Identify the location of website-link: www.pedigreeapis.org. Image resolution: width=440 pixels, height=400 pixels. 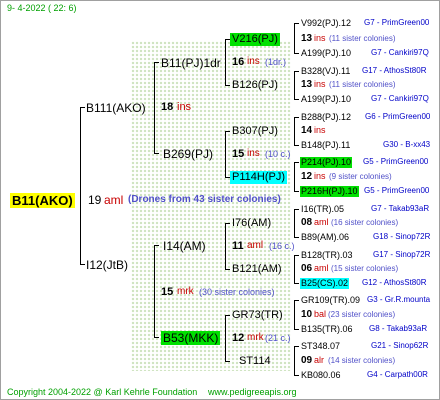
(252, 392).